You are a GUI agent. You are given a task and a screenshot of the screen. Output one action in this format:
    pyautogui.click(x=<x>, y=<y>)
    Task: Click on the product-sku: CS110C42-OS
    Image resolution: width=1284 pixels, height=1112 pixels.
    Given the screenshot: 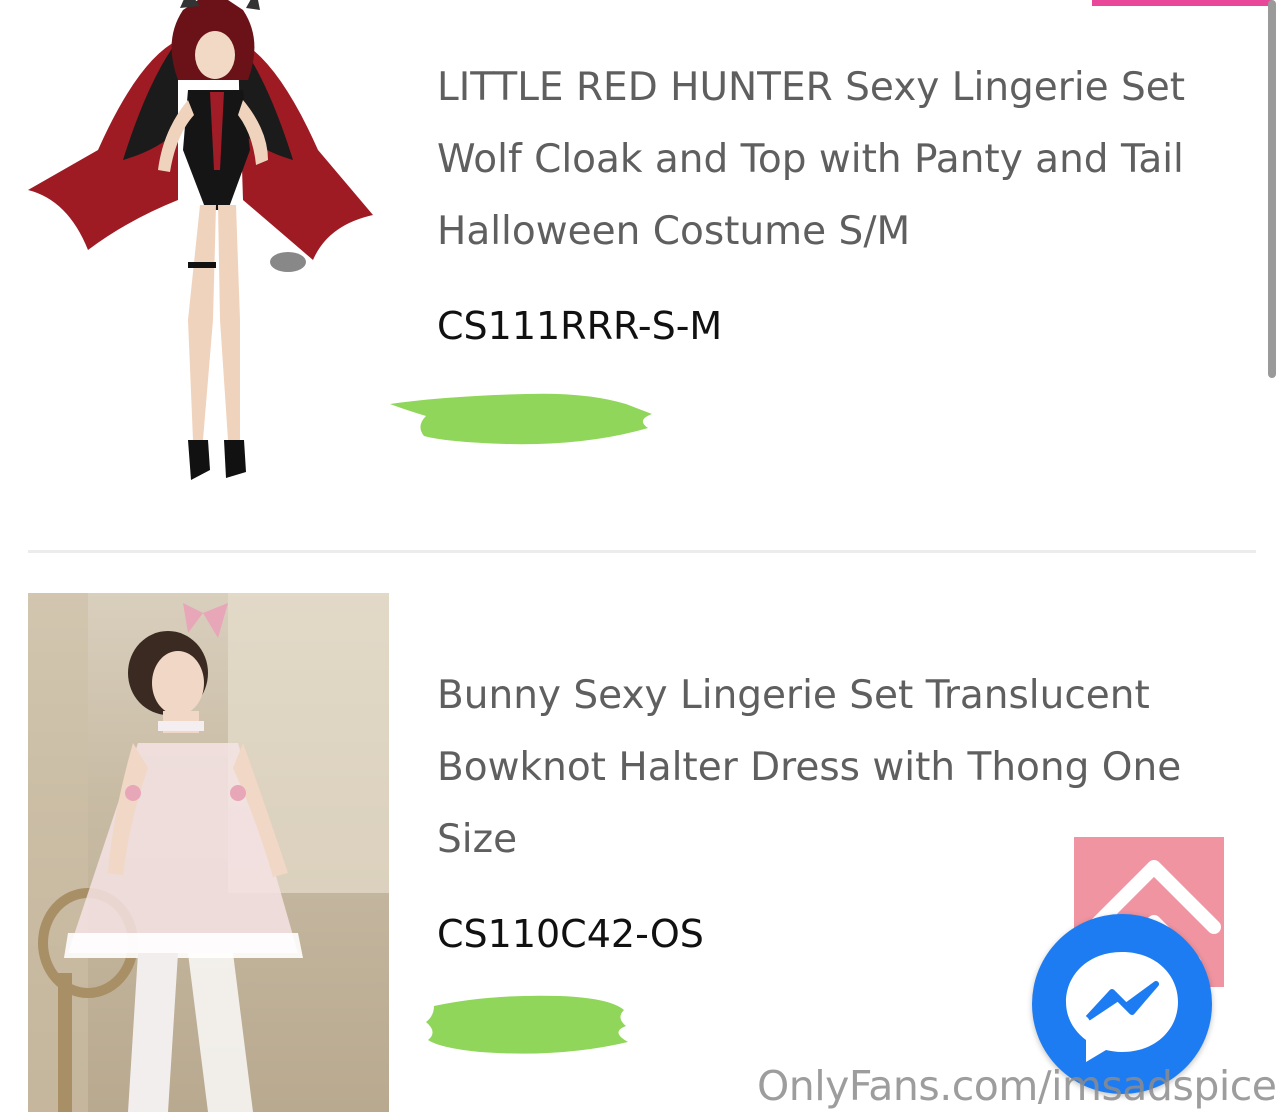 What is the action you would take?
    pyautogui.click(x=570, y=934)
    